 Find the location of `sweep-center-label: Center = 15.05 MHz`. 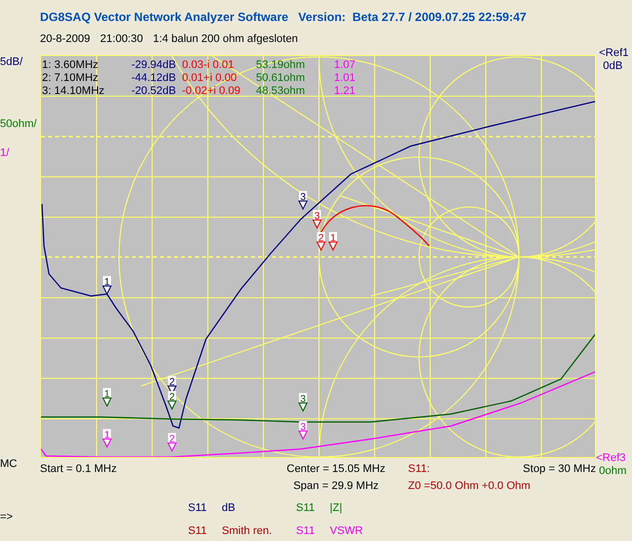

sweep-center-label: Center = 15.05 MHz is located at coordinates (336, 469).